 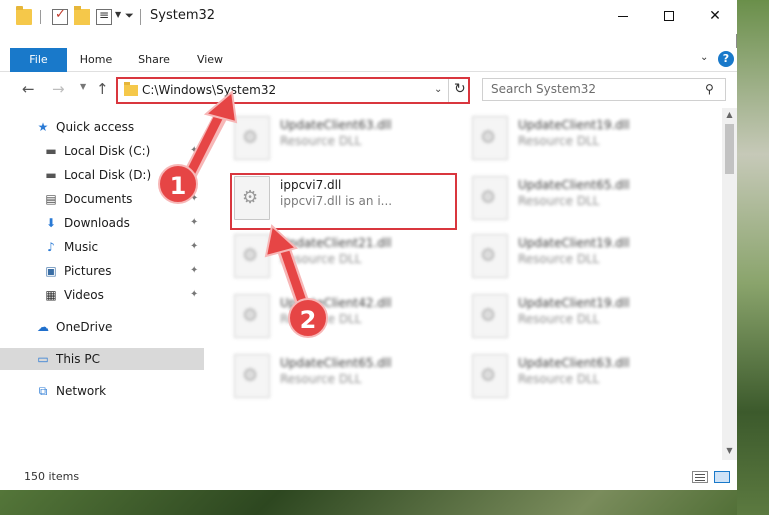 I want to click on highlight-outline, so click(x=343, y=201).